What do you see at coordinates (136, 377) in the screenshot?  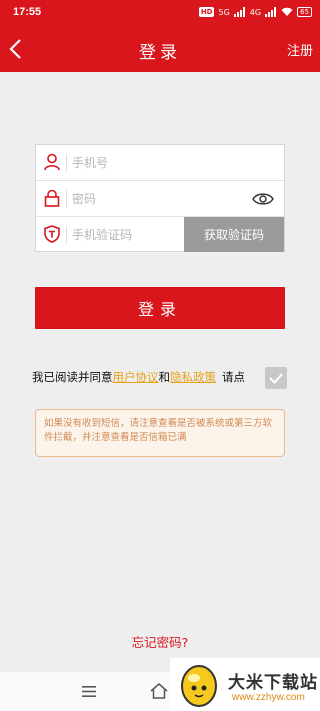 I see `user-agreement-link: 用户协议` at bounding box center [136, 377].